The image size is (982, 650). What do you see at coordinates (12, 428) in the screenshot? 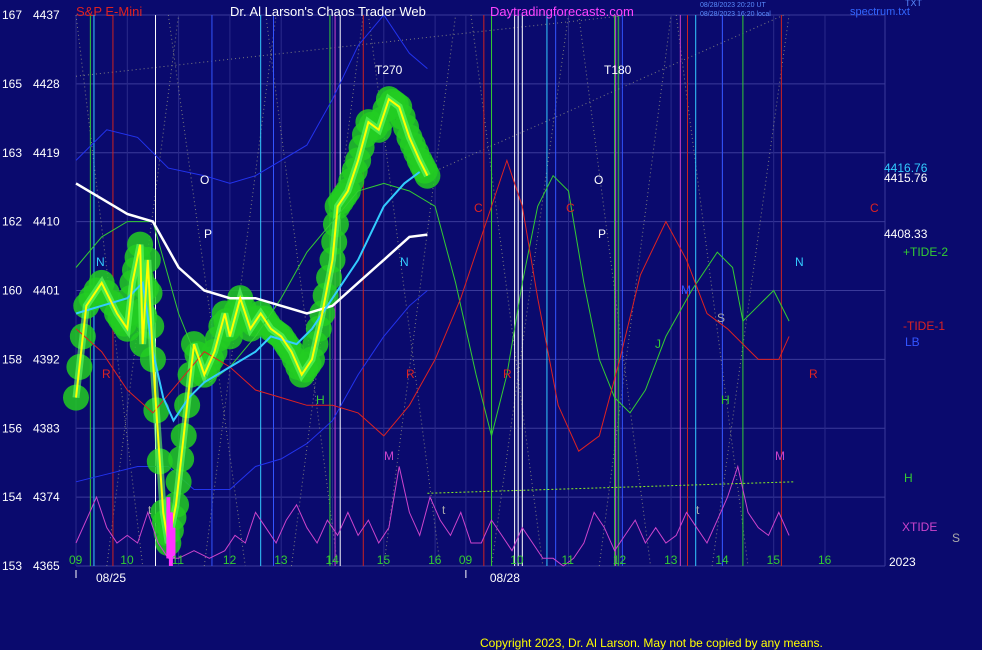
I see `y-label-left: 156` at bounding box center [12, 428].